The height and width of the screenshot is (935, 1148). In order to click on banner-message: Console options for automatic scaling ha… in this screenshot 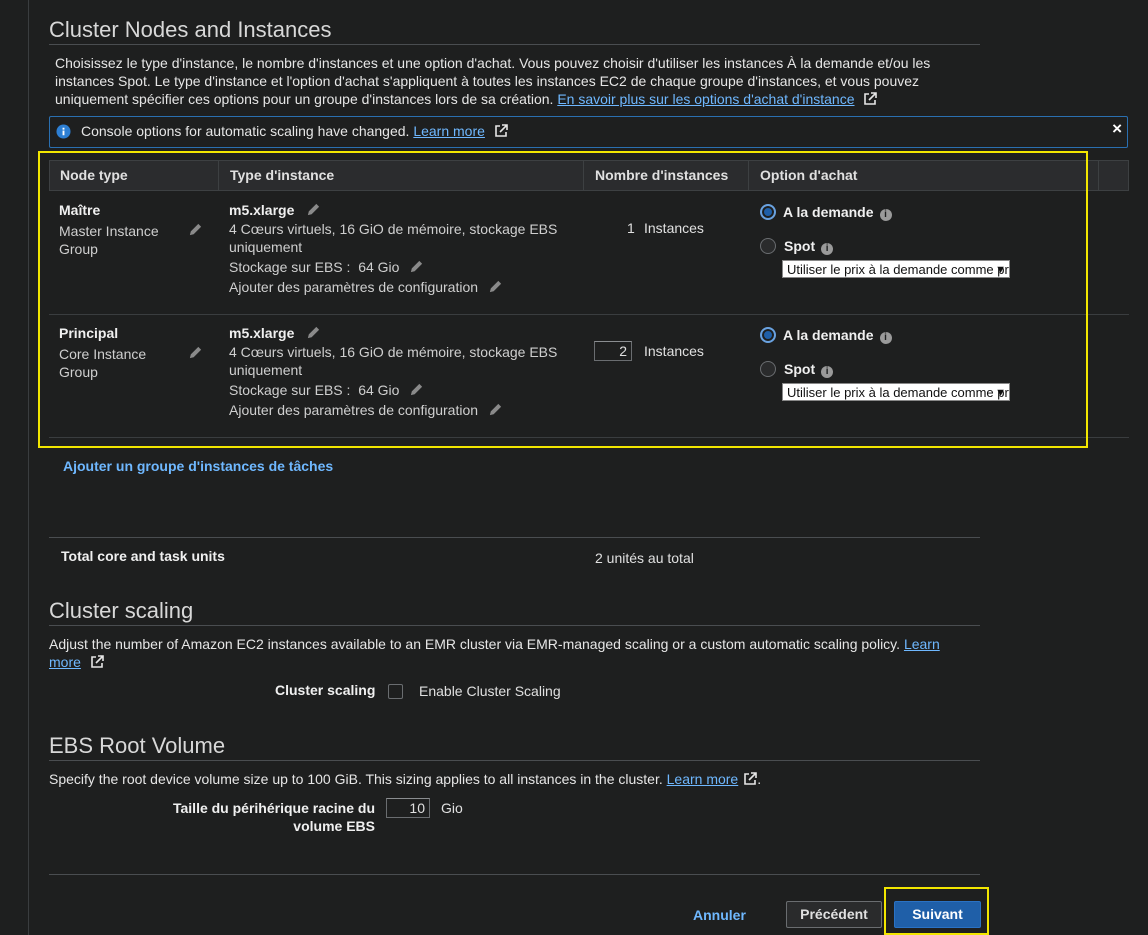, I will do `click(294, 131)`.